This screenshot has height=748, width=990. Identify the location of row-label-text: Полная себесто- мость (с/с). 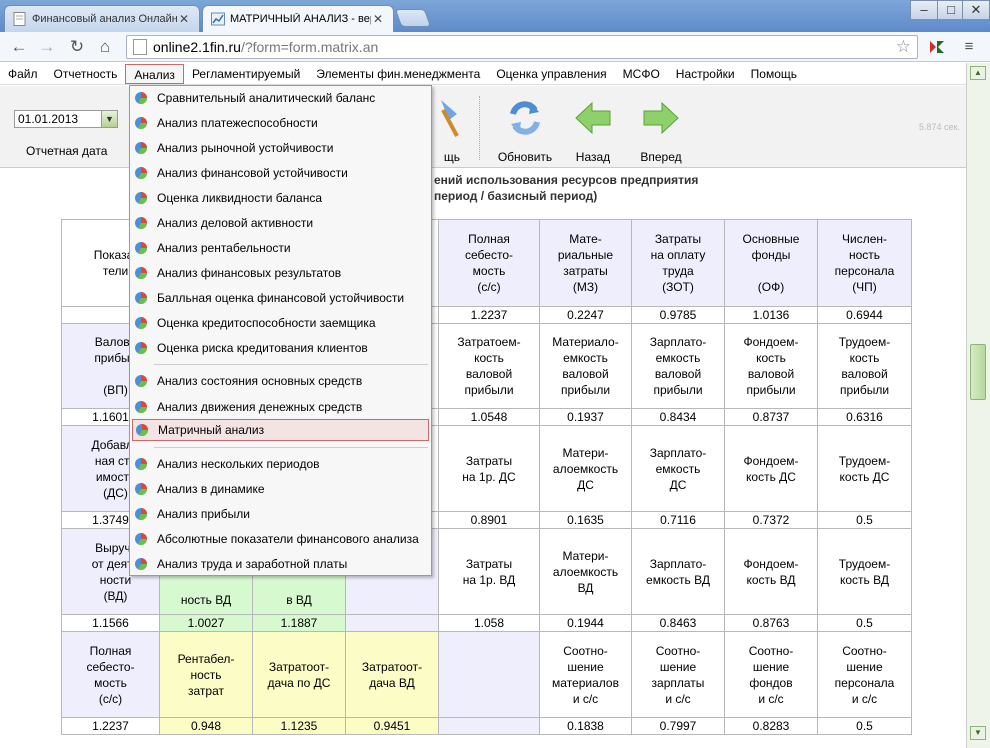
(110, 674).